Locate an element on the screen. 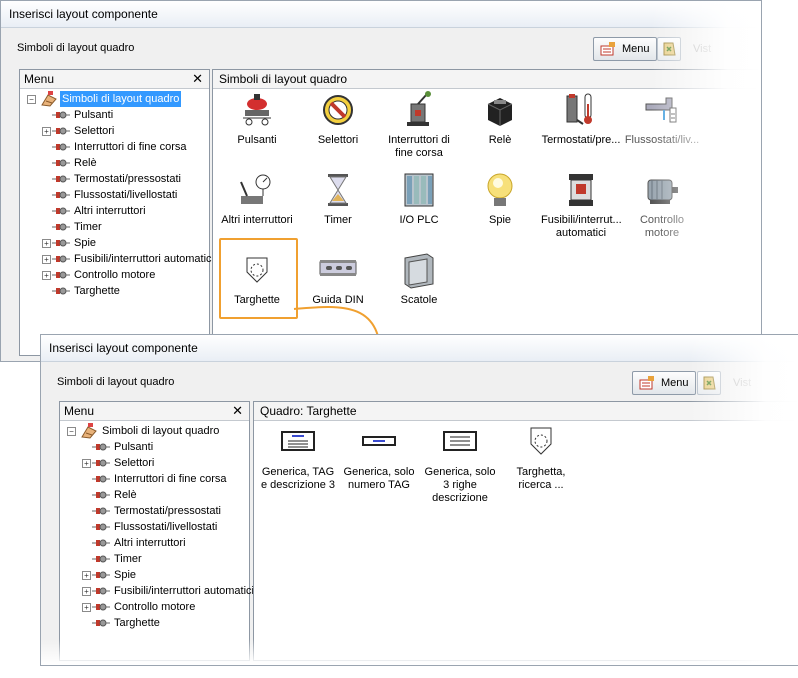 This screenshot has width=798, height=678. hourglass-icon is located at coordinates (338, 190).